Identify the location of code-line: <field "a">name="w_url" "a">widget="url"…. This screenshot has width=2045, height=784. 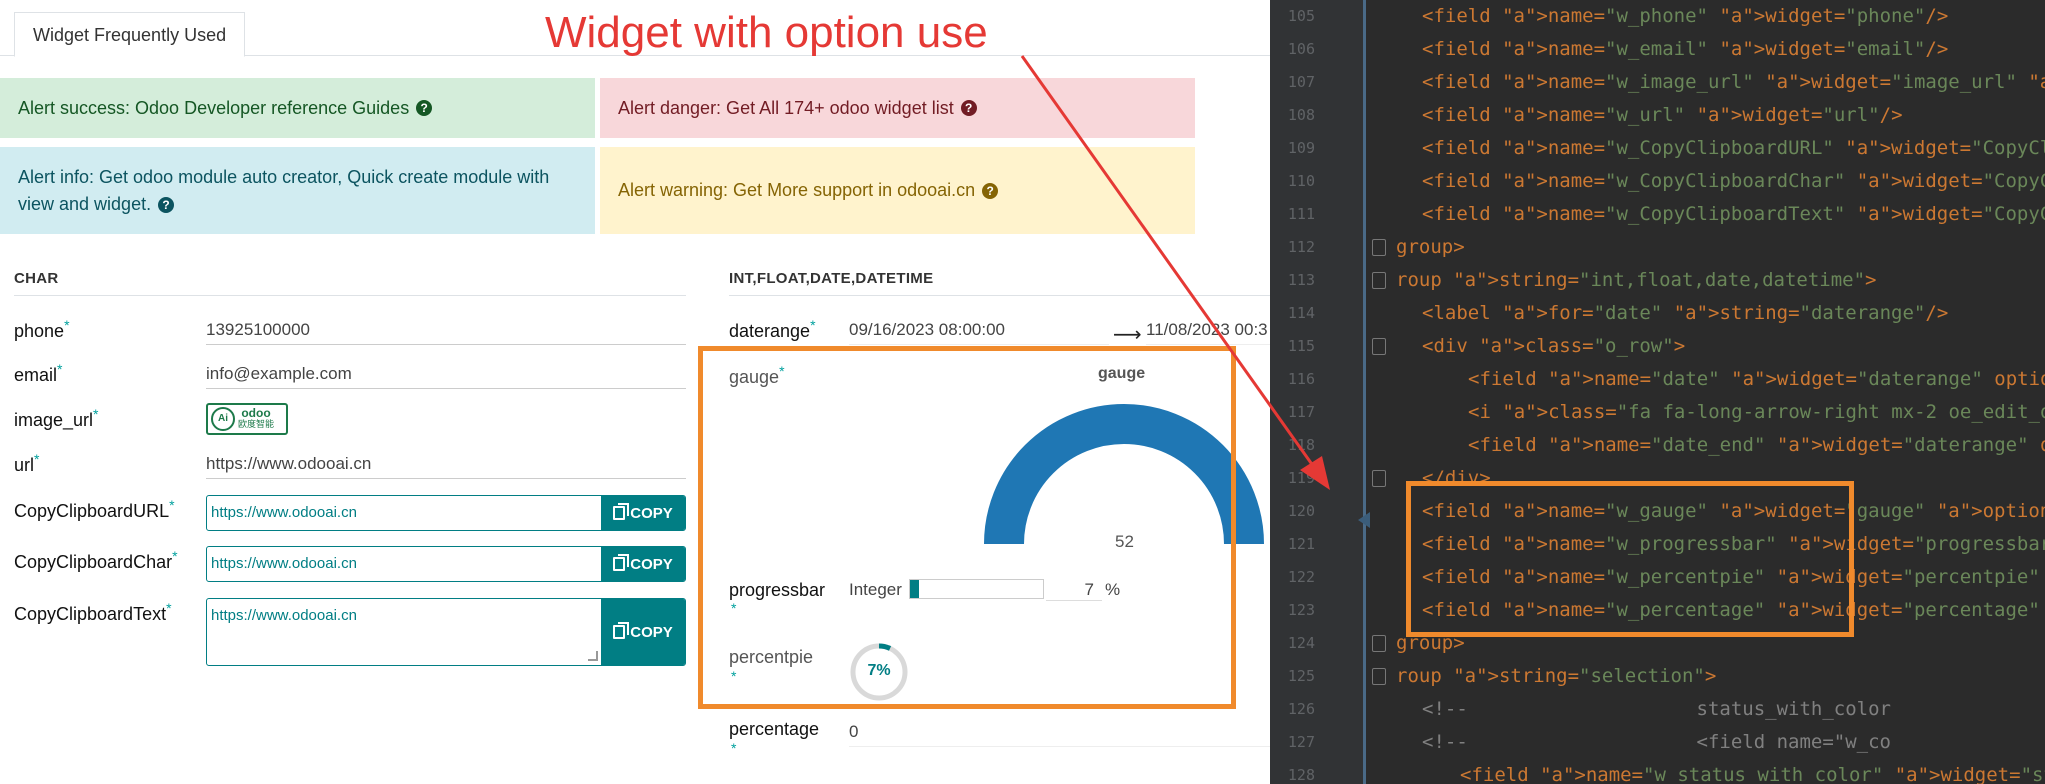
(1662, 115).